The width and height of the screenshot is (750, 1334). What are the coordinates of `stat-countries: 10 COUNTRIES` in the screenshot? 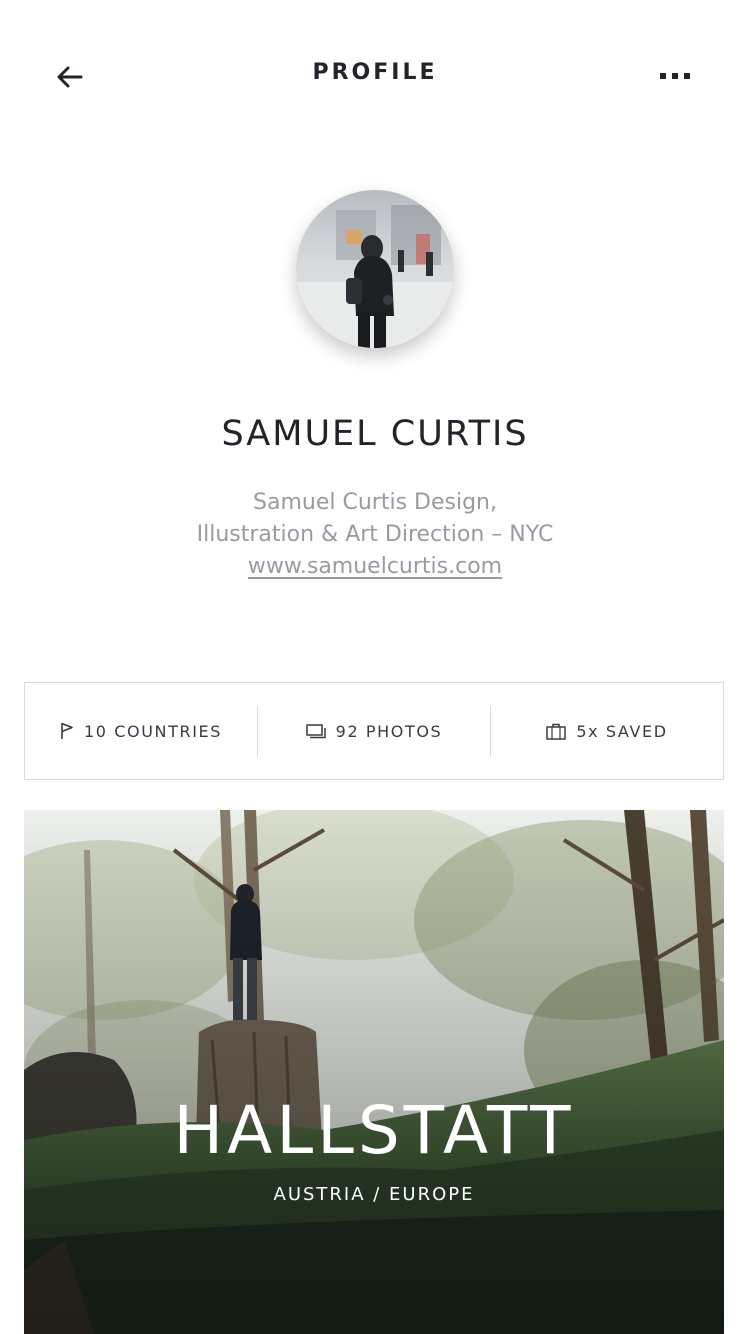 It's located at (141, 731).